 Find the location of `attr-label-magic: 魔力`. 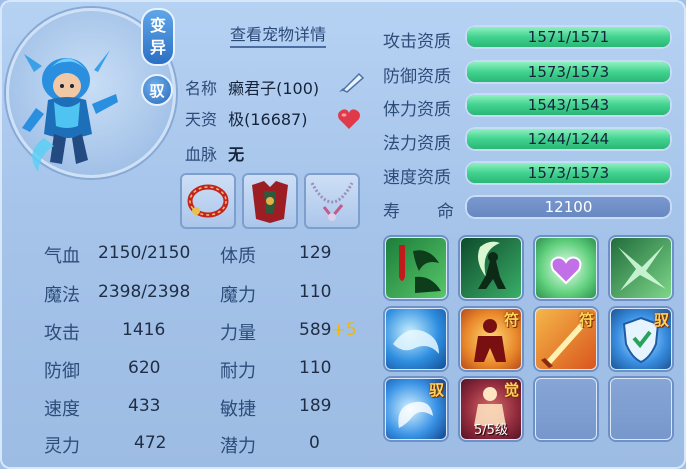

attr-label-magic: 魔力 is located at coordinates (238, 295).